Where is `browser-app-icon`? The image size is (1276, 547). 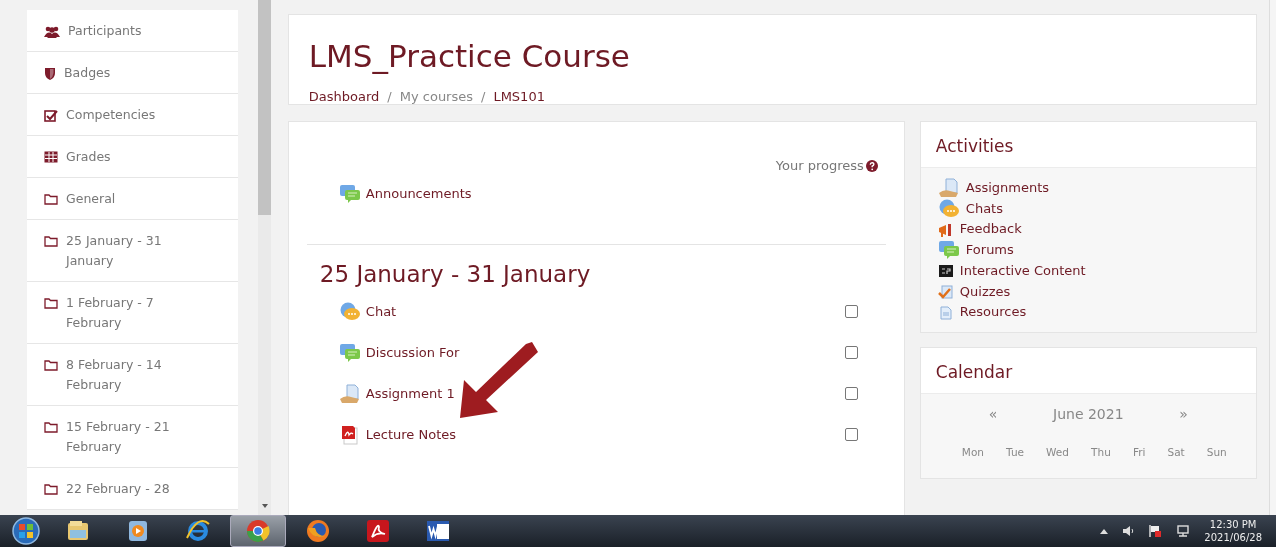 browser-app-icon is located at coordinates (258, 531).